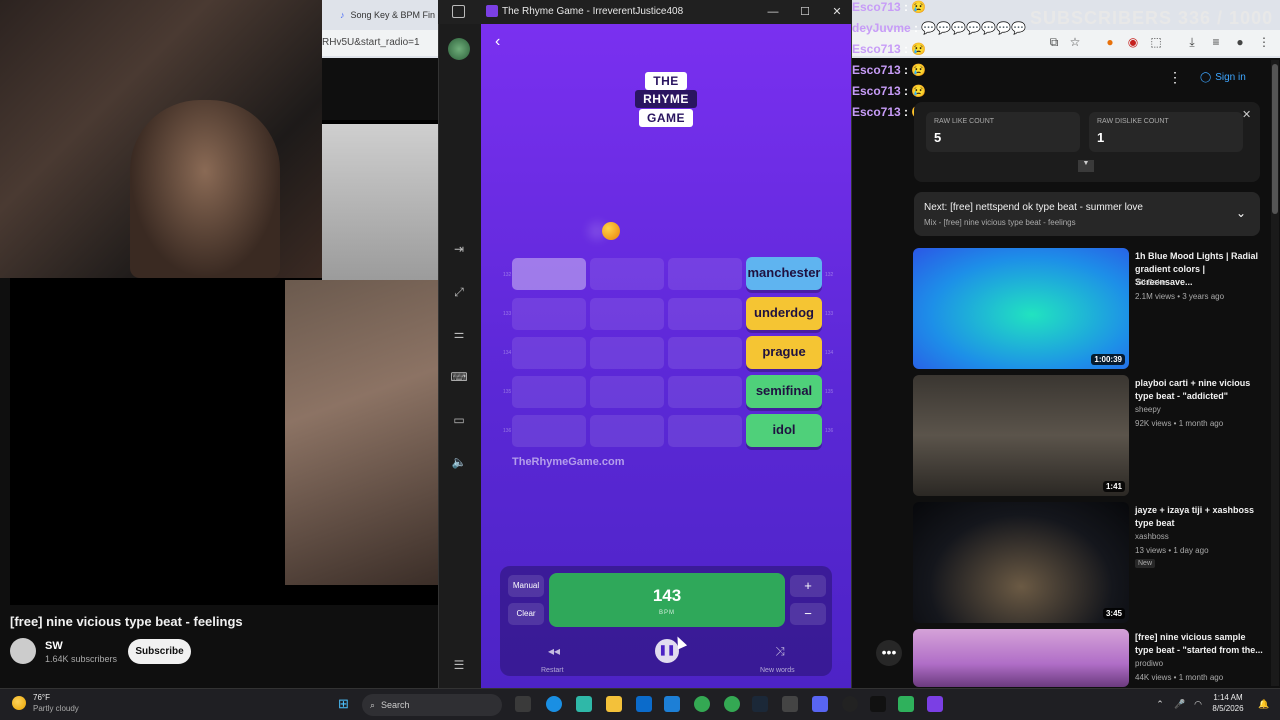  What do you see at coordinates (459, 377) in the screenshot?
I see `keyboard-icon: ⌨` at bounding box center [459, 377].